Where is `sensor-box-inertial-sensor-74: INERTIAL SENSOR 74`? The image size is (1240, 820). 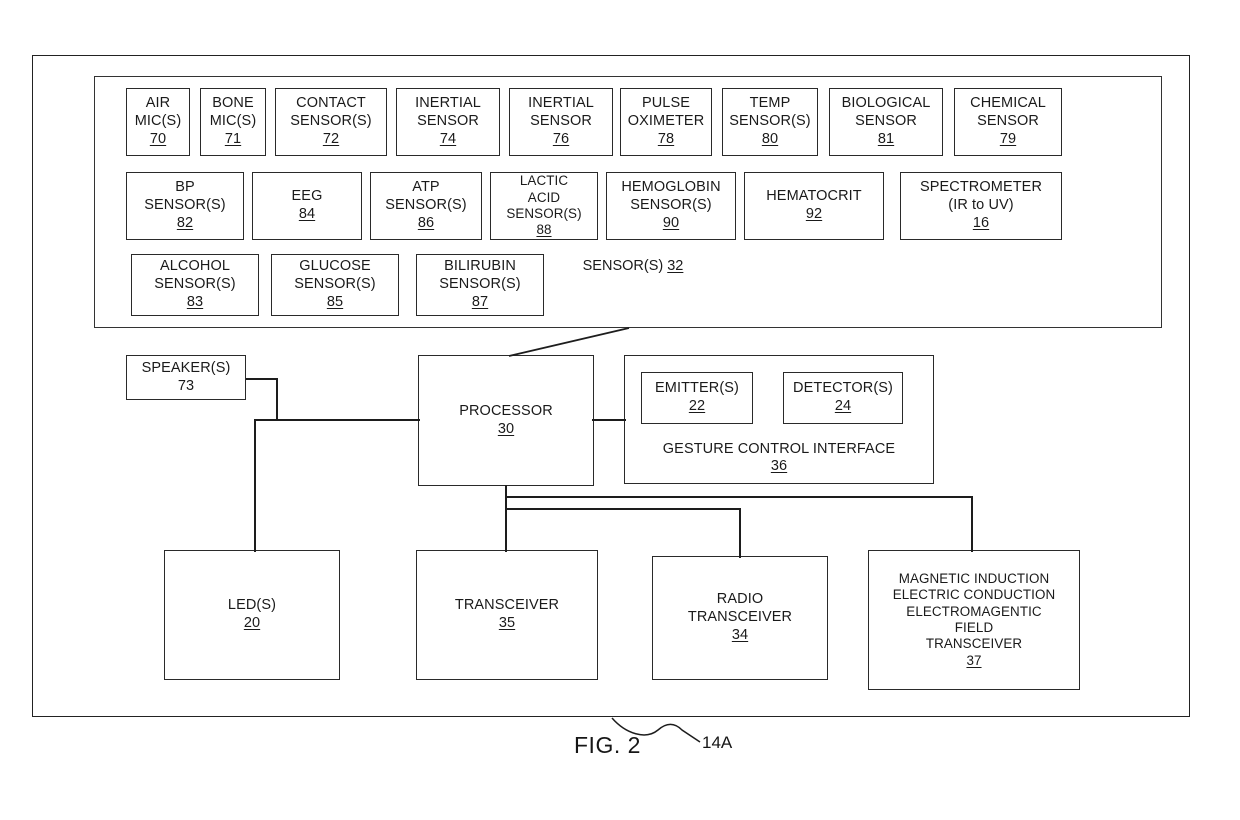 sensor-box-inertial-sensor-74: INERTIAL SENSOR 74 is located at coordinates (448, 122).